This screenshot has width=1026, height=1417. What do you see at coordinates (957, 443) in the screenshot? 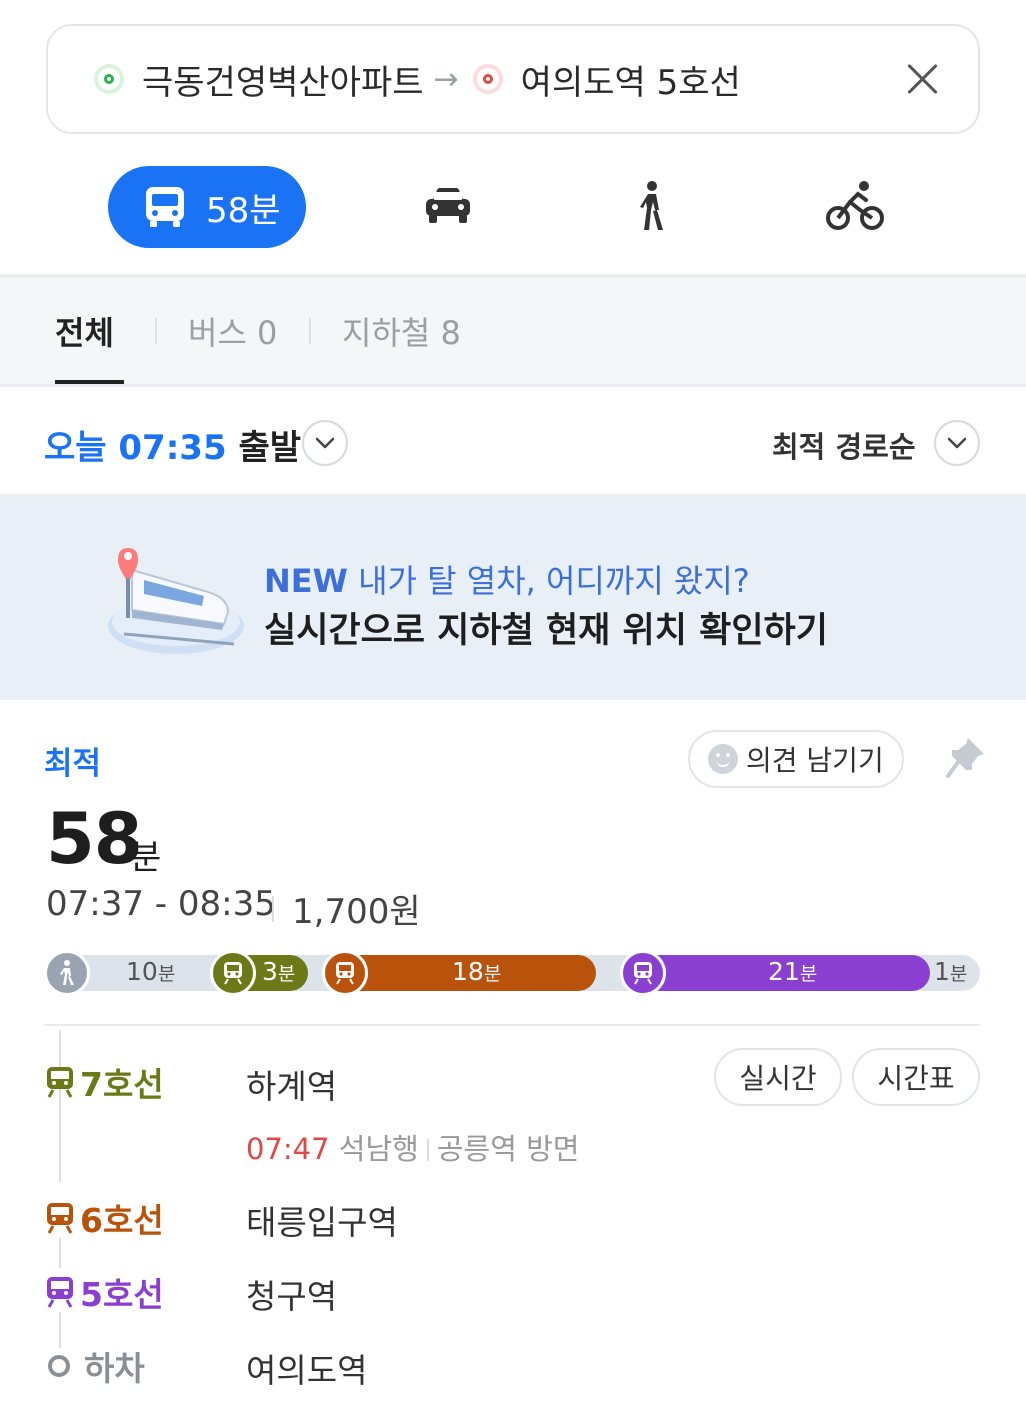
I see `sort-dropdown-chevron-icon` at bounding box center [957, 443].